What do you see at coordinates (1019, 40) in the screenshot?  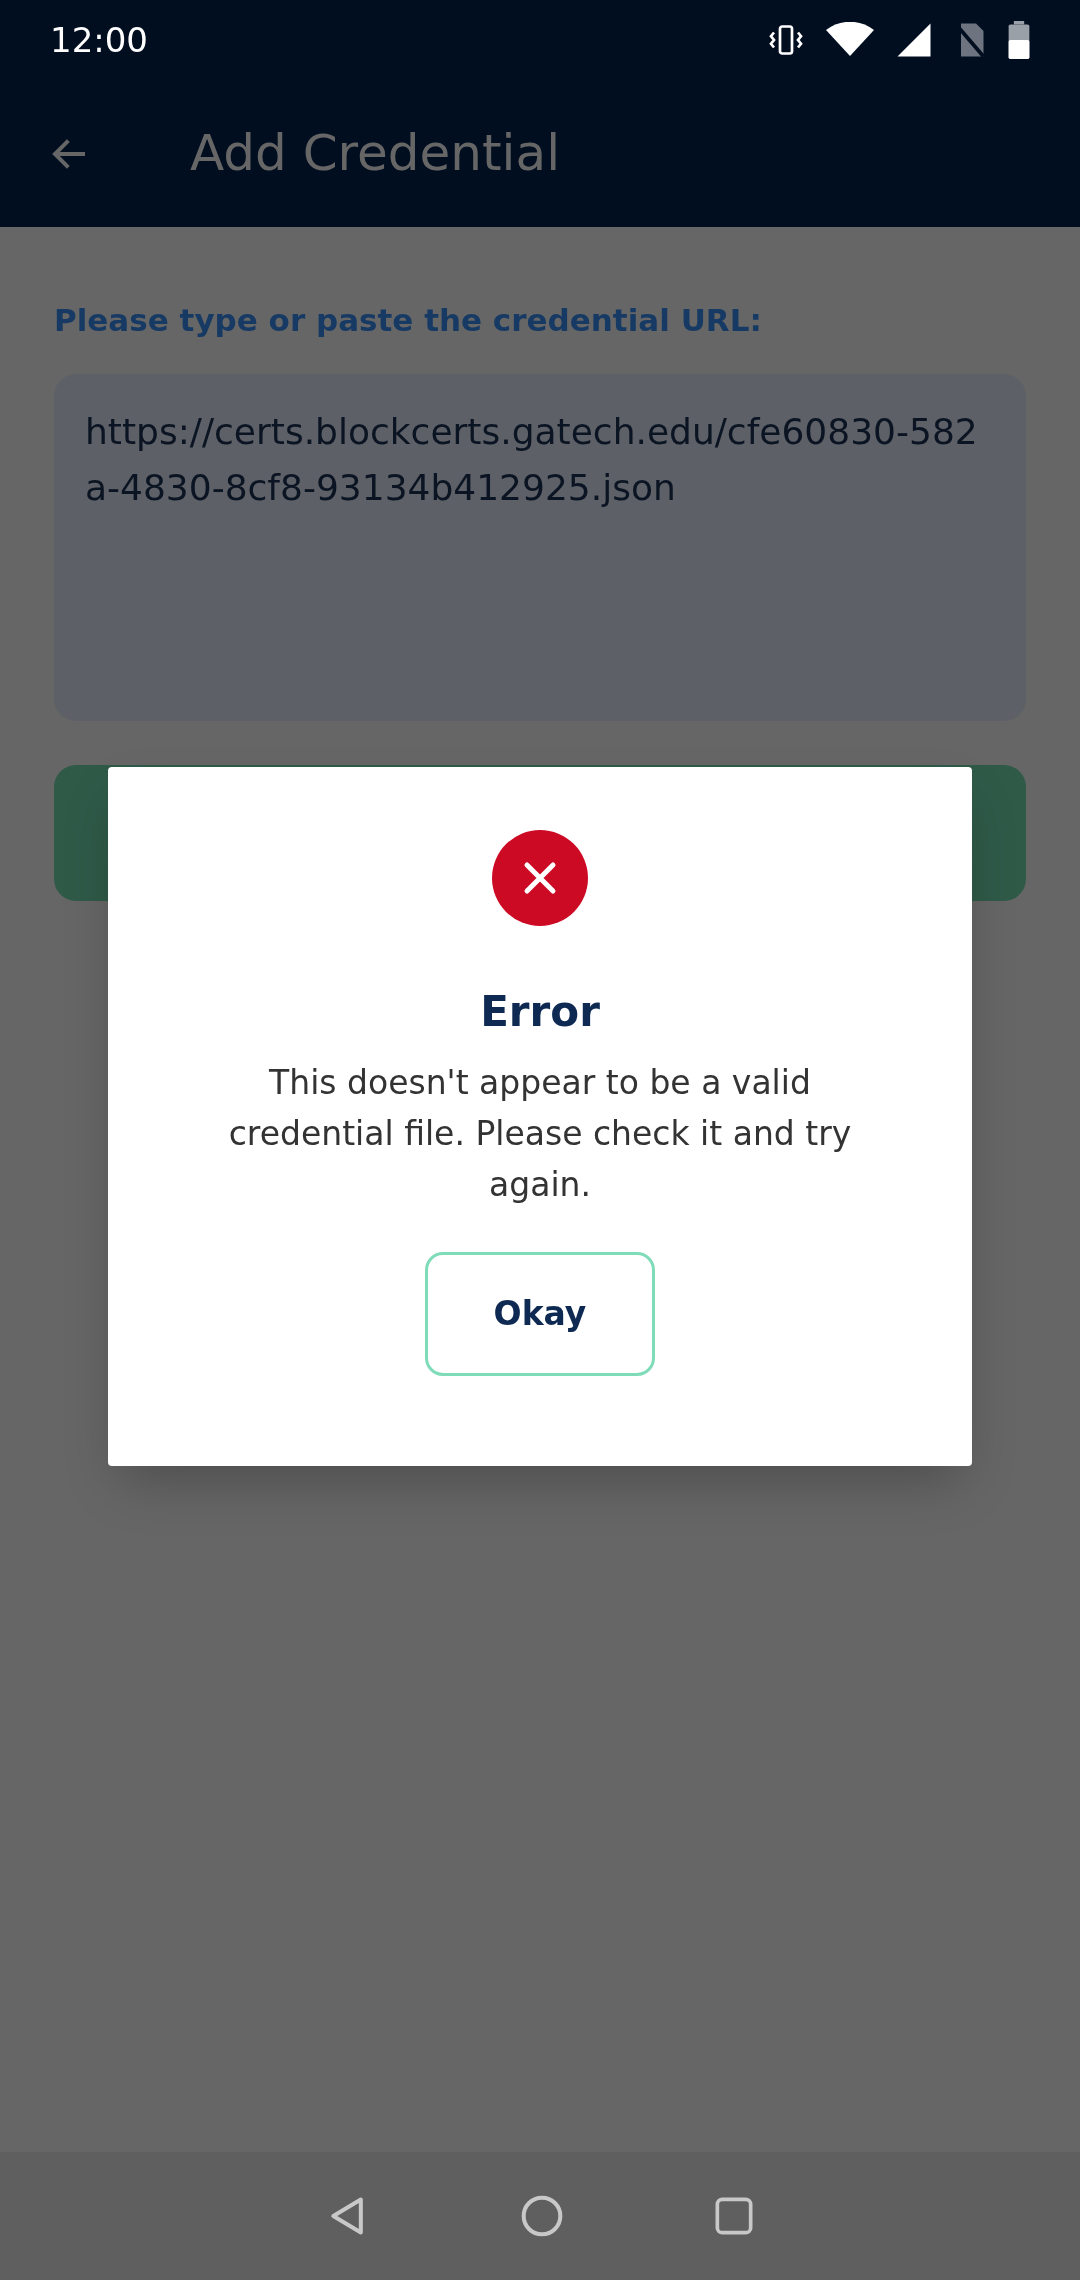 I see `battery-icon` at bounding box center [1019, 40].